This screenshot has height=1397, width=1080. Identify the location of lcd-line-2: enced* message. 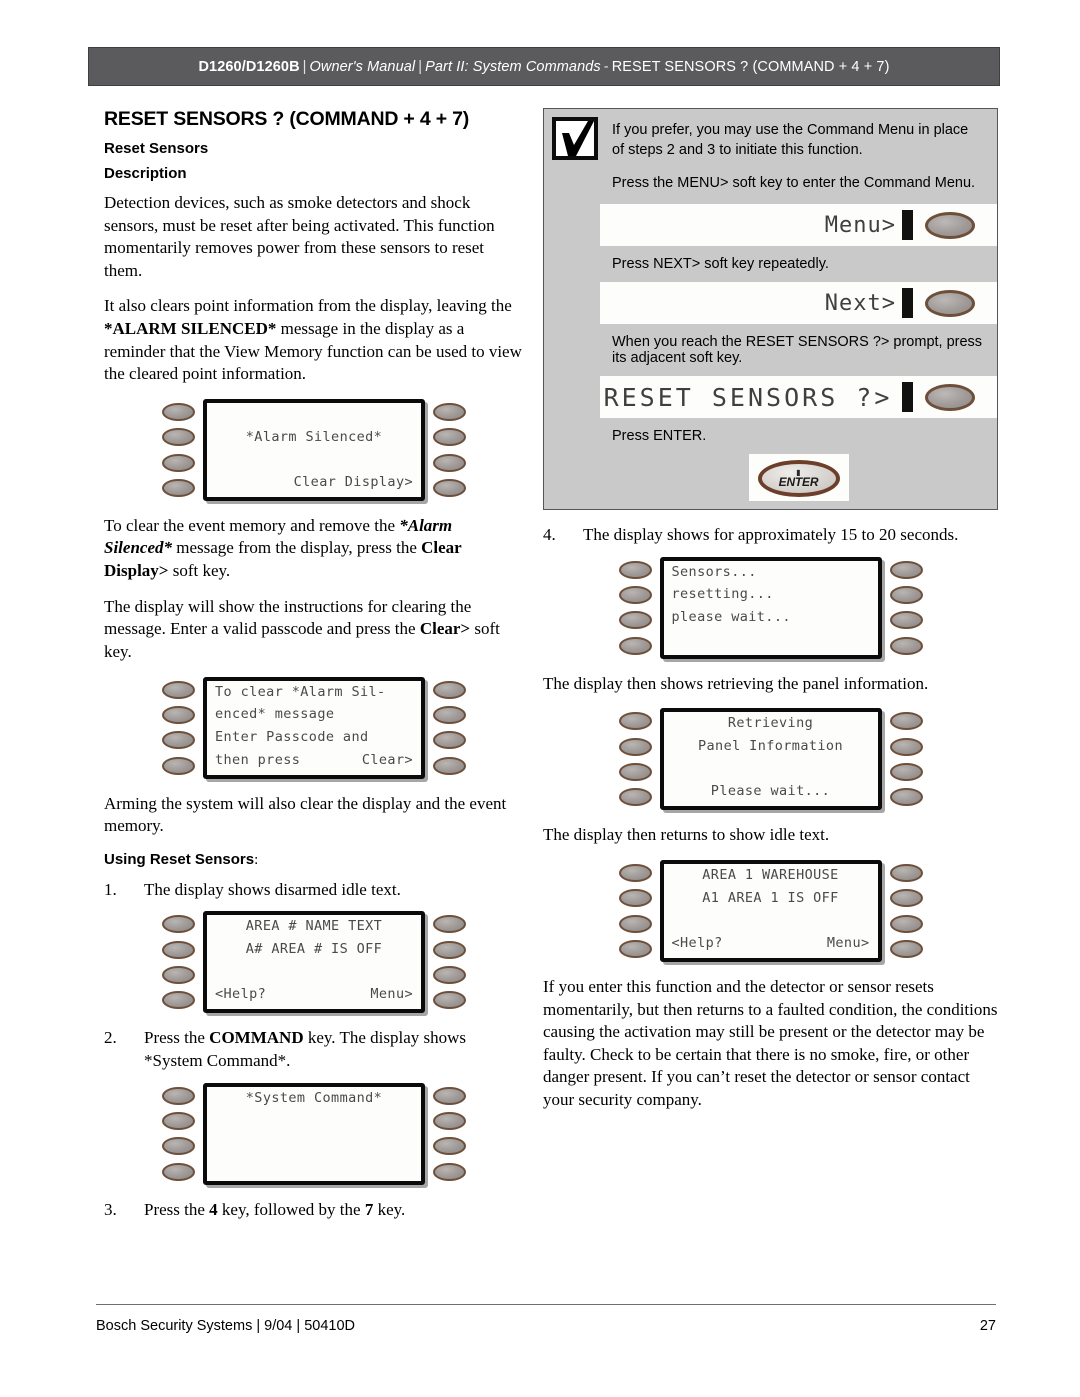
(275, 714).